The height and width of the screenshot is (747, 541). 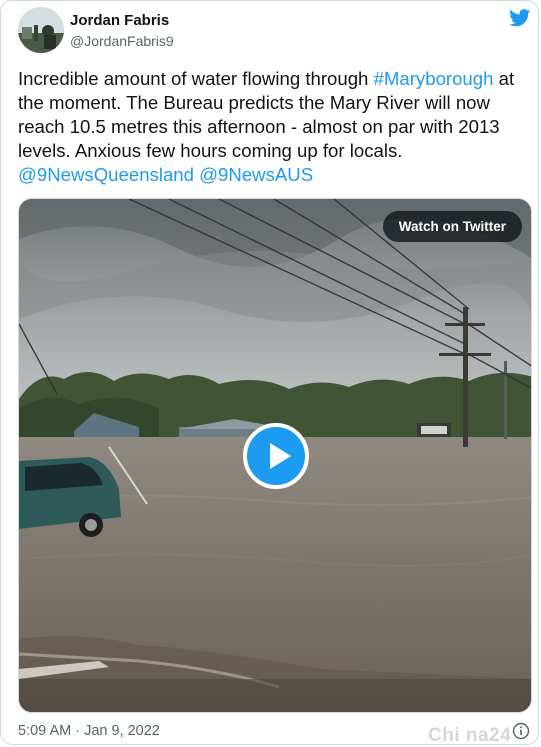 I want to click on play-button, so click(x=276, y=456).